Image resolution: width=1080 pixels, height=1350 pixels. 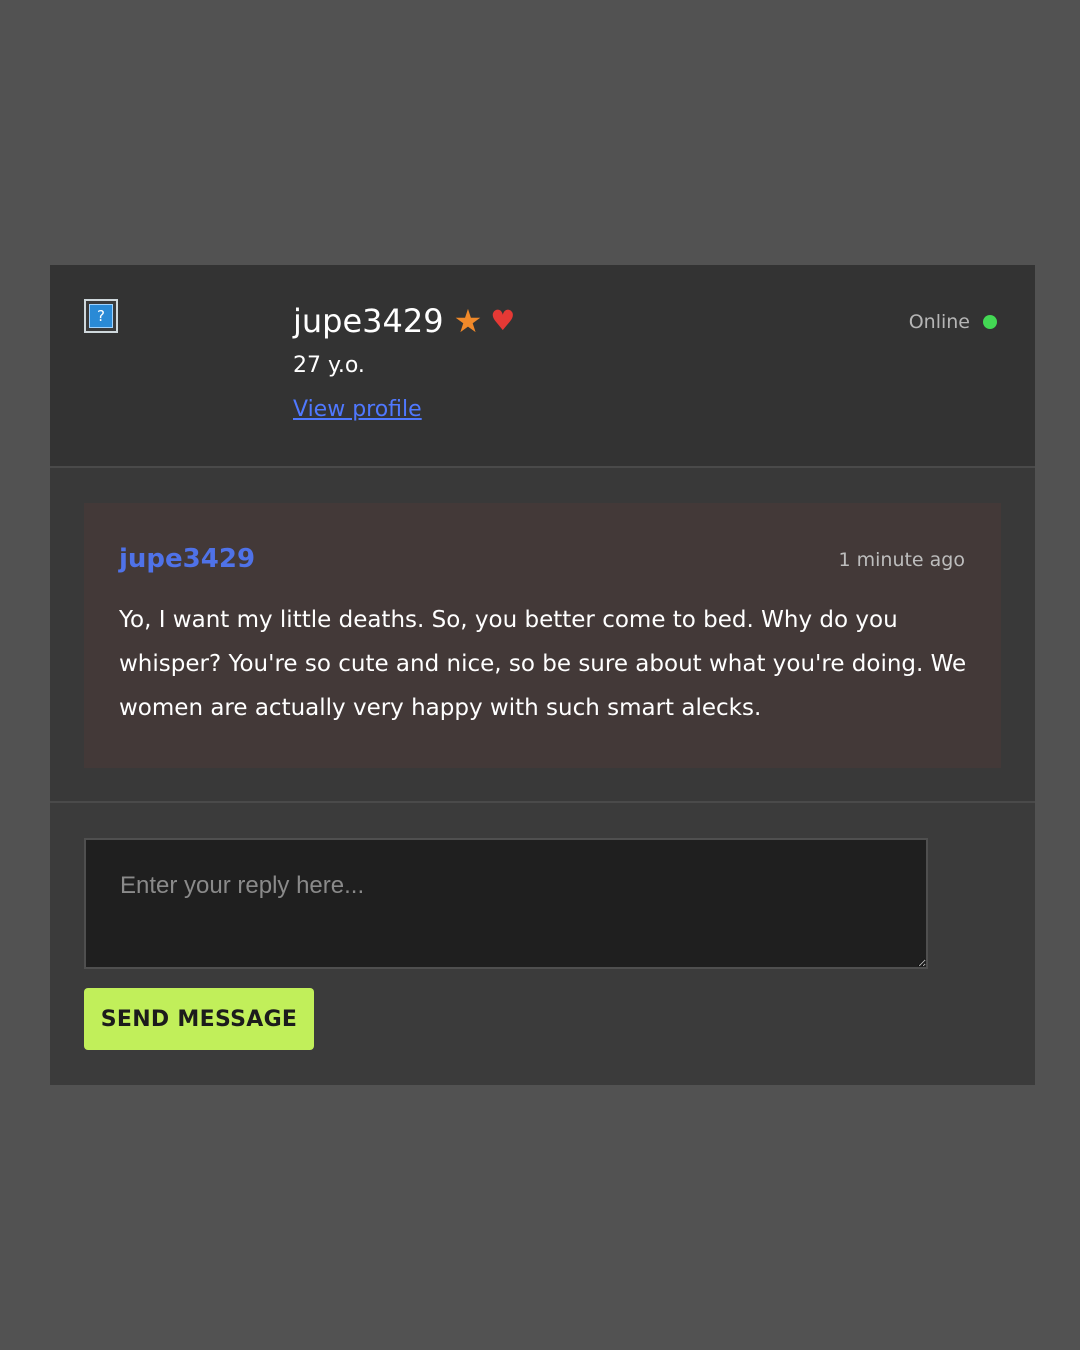 I want to click on reply-textarea, so click(x=506, y=903).